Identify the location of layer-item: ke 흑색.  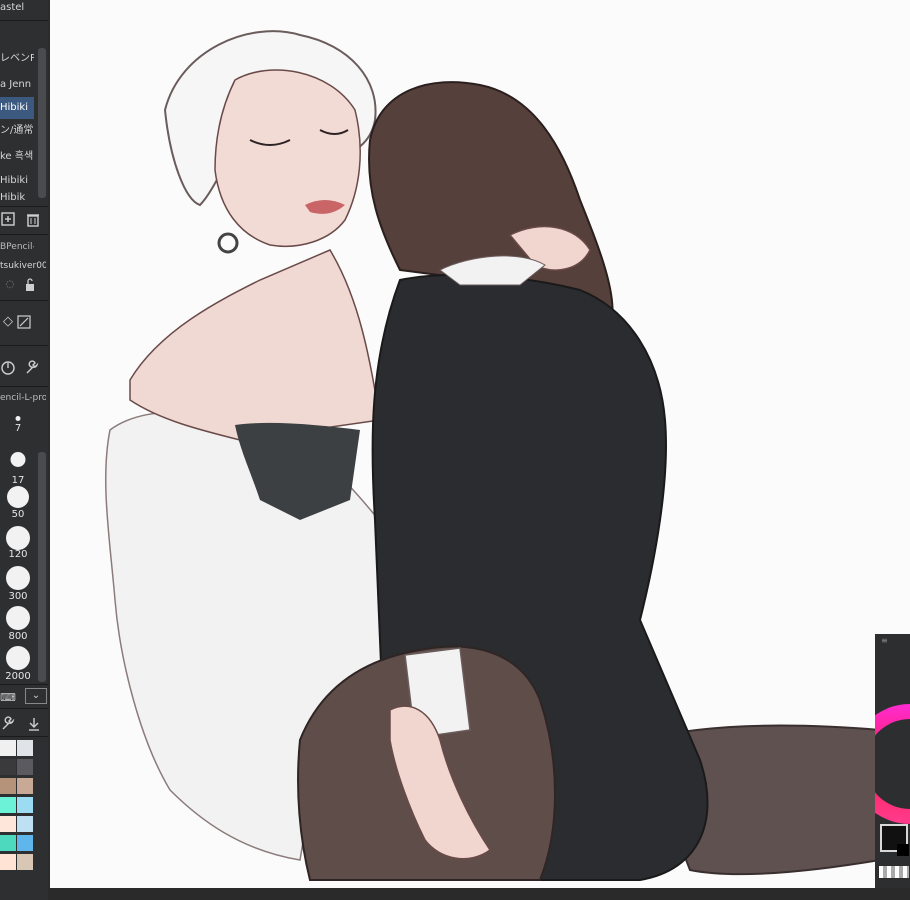
(17, 157).